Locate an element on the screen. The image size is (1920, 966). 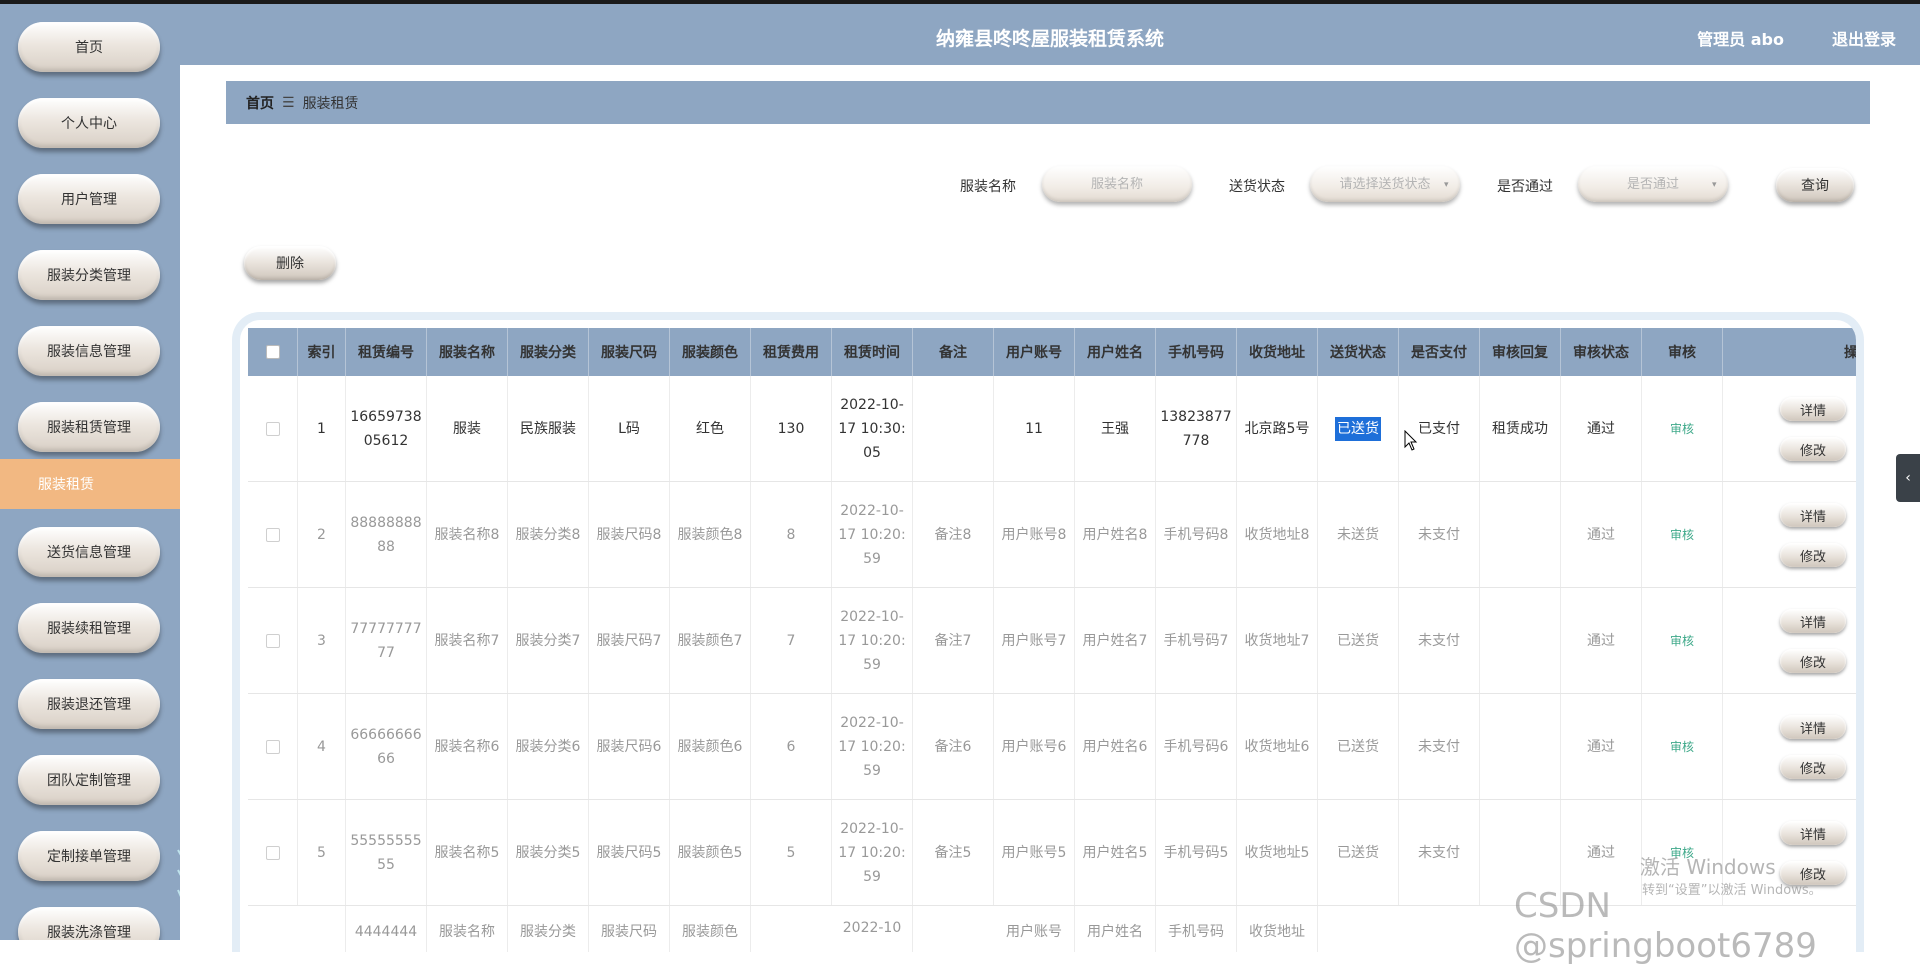
cell-index: 1 is located at coordinates (322, 428).